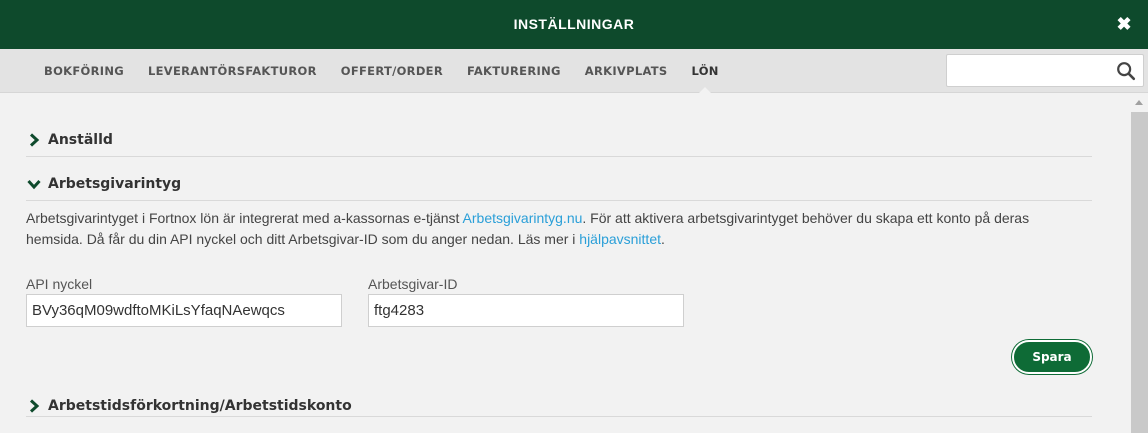 This screenshot has width=1148, height=433. I want to click on close-icon: ✖, so click(1124, 24).